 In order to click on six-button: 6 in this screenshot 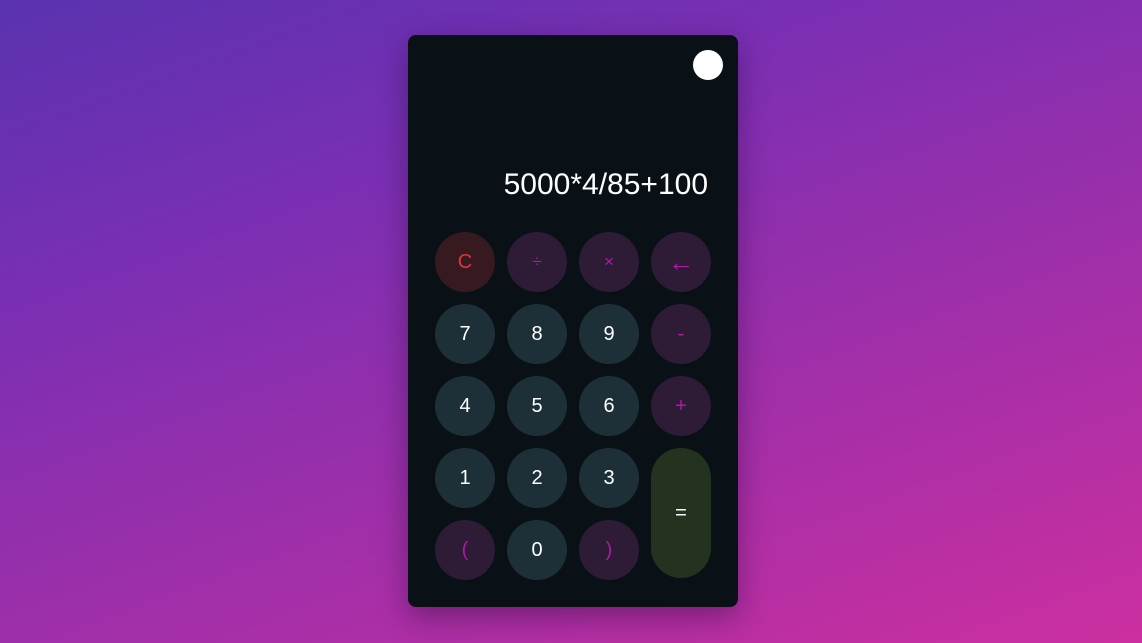, I will do `click(609, 406)`.